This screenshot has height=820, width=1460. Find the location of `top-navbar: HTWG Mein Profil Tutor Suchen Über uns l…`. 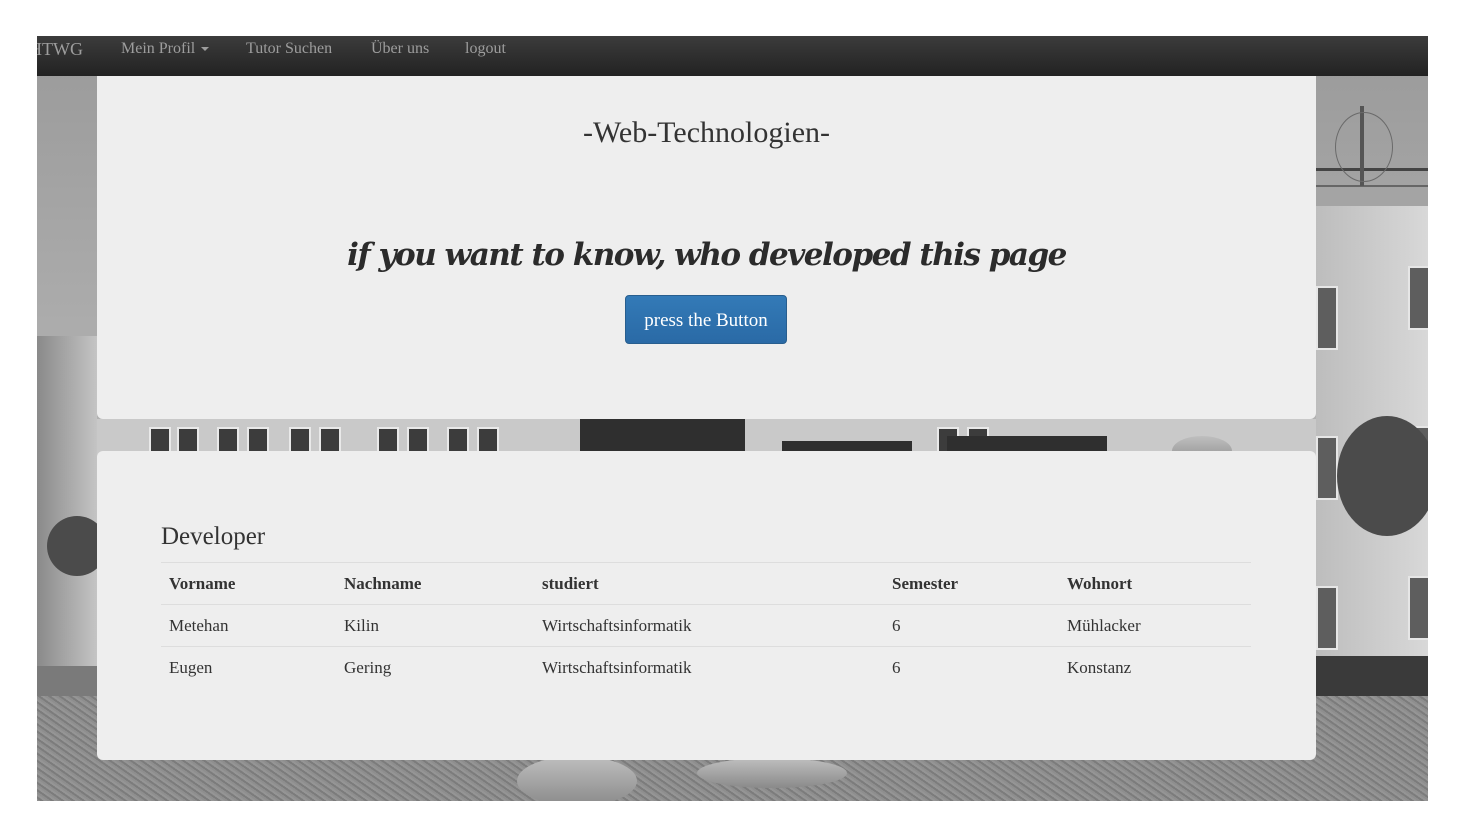

top-navbar: HTWG Mein Profil Tutor Suchen Über uns l… is located at coordinates (732, 56).